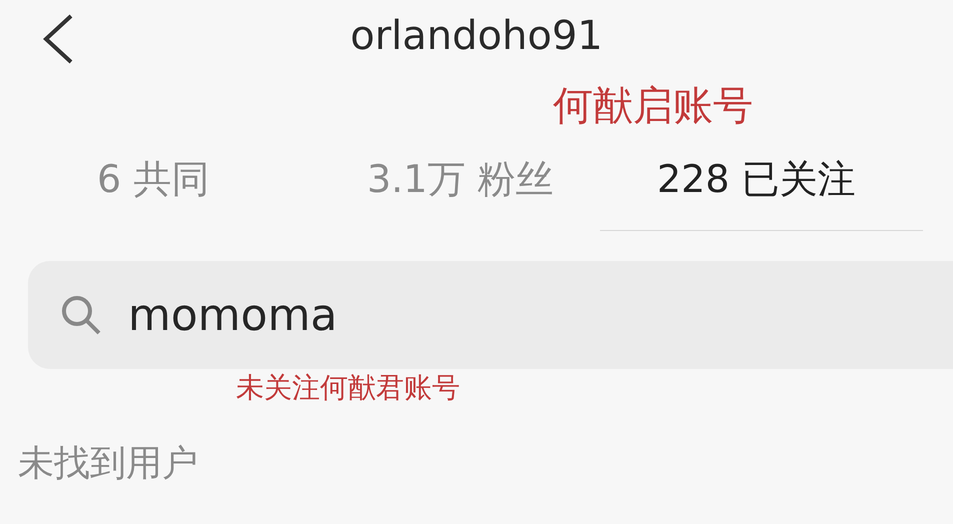 Image resolution: width=953 pixels, height=524 pixels. What do you see at coordinates (348, 388) in the screenshot?
I see `annotation-text: 未关注何猷君账号` at bounding box center [348, 388].